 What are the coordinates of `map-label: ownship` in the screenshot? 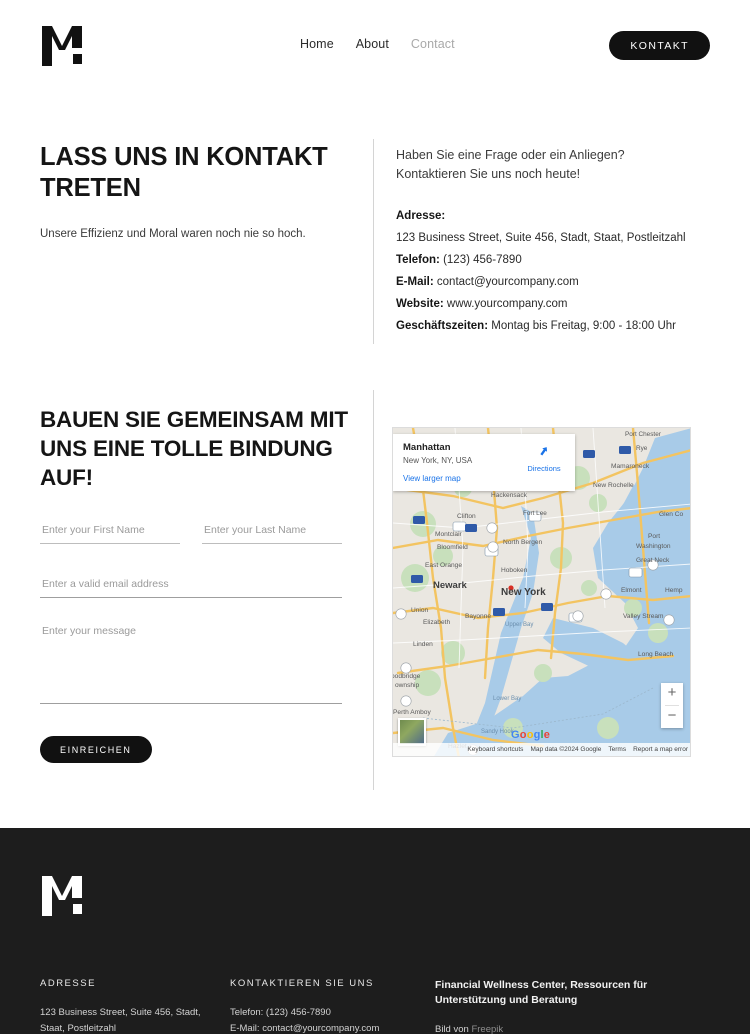 It's located at (407, 685).